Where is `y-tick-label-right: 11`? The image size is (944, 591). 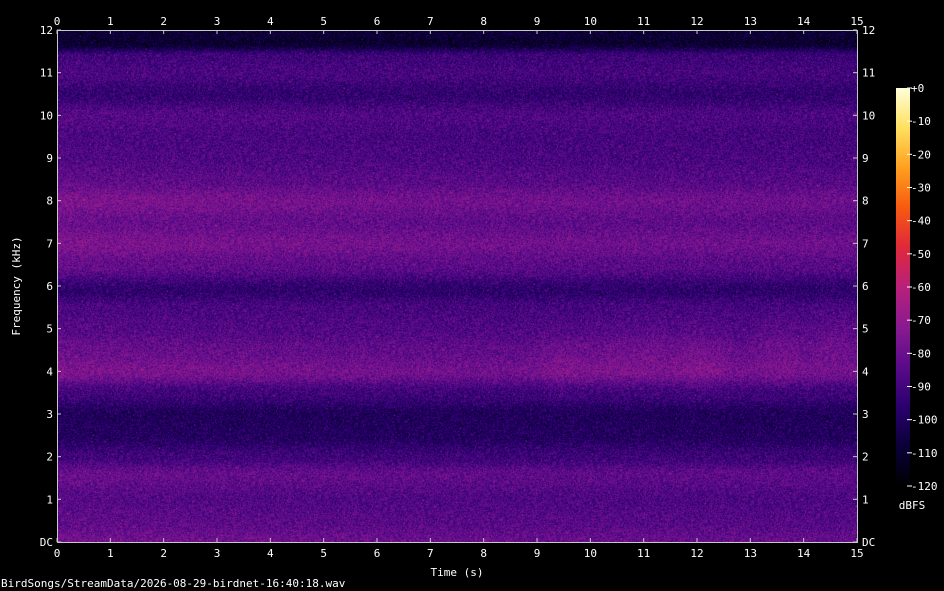 y-tick-label-right: 11 is located at coordinates (868, 73).